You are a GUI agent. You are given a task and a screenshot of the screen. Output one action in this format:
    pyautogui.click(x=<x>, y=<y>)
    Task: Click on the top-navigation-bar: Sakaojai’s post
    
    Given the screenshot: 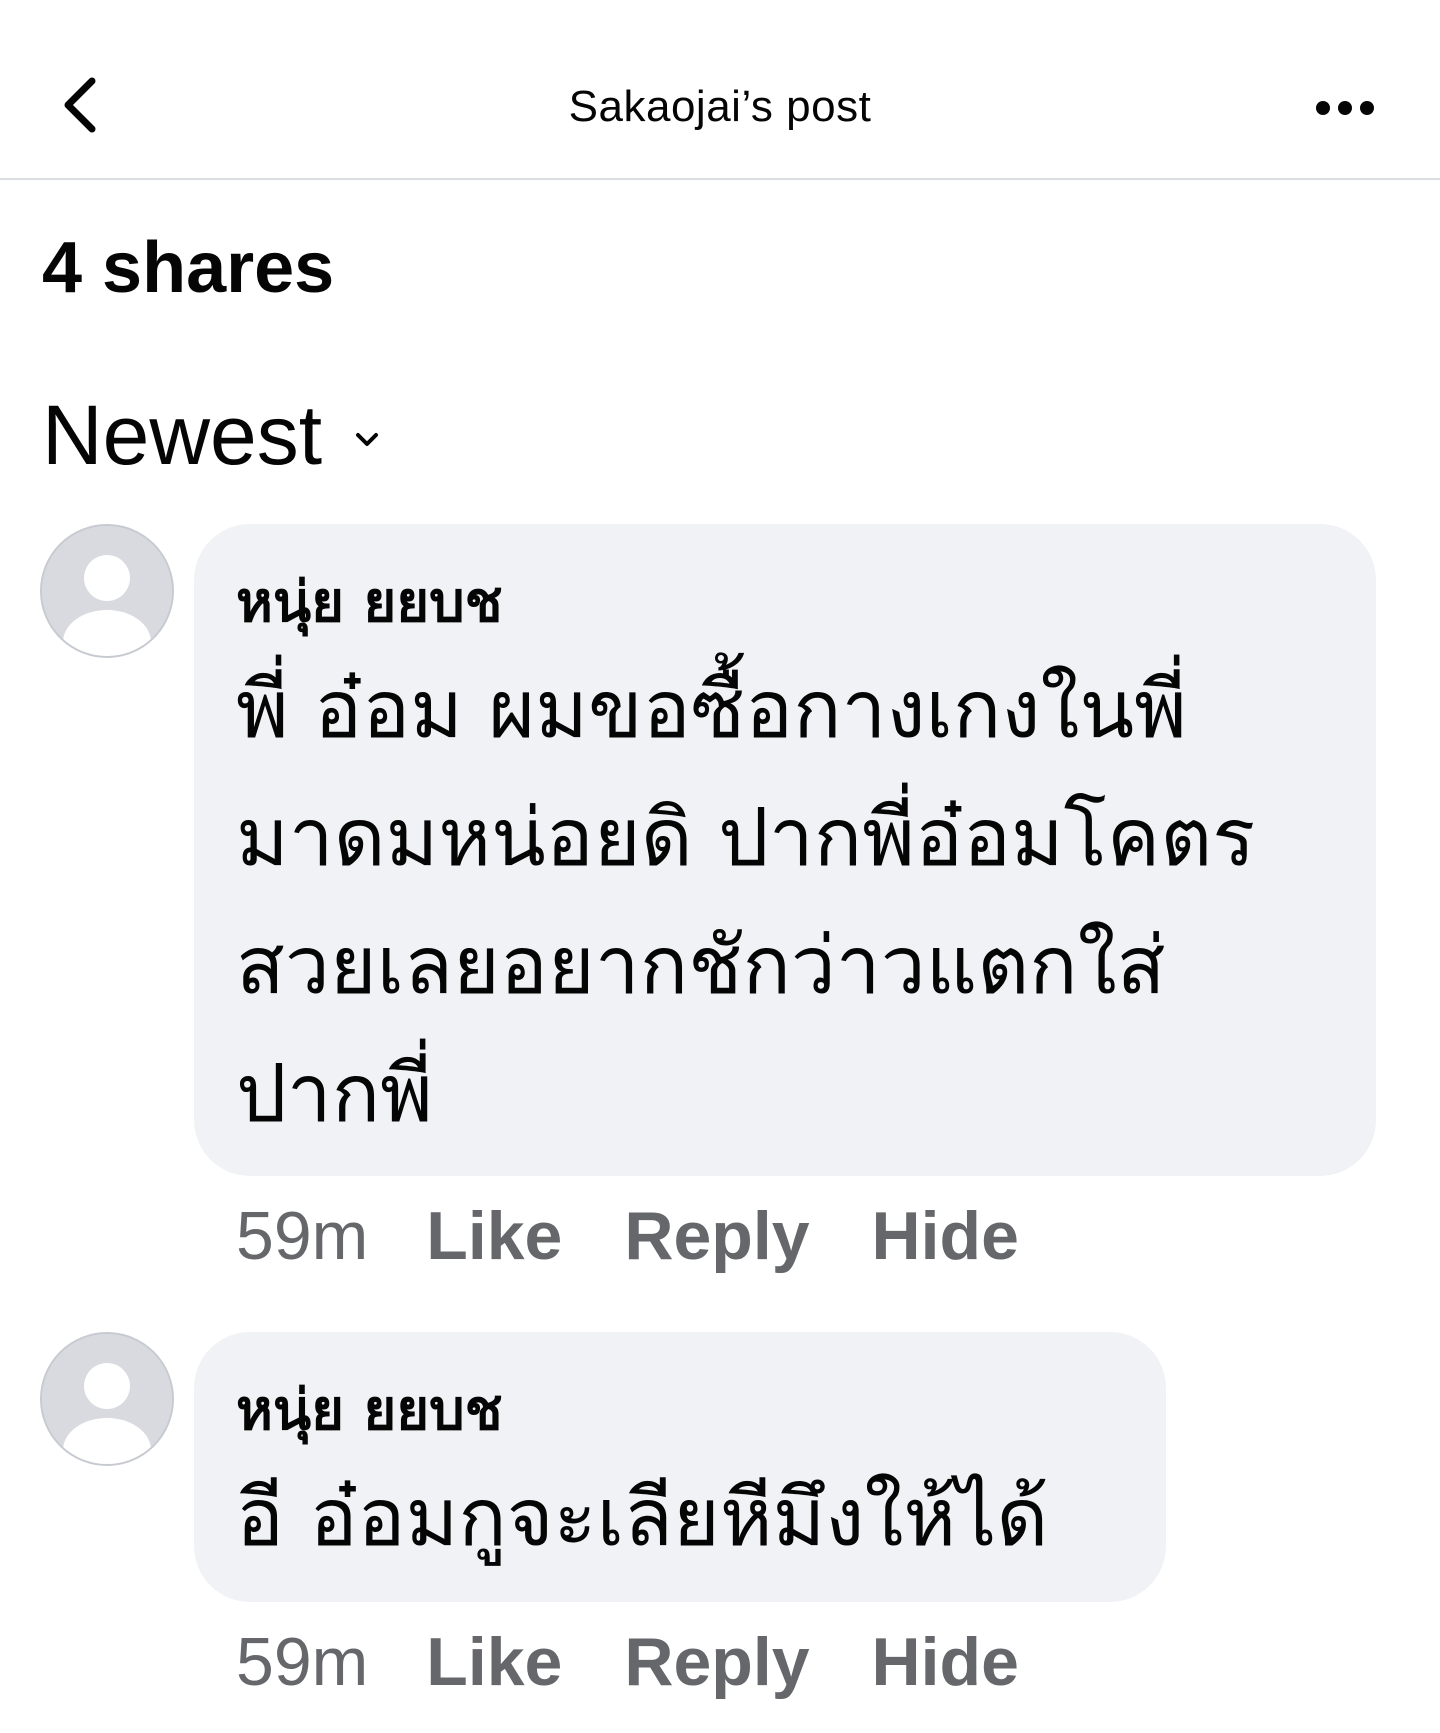 What is the action you would take?
    pyautogui.click(x=720, y=90)
    